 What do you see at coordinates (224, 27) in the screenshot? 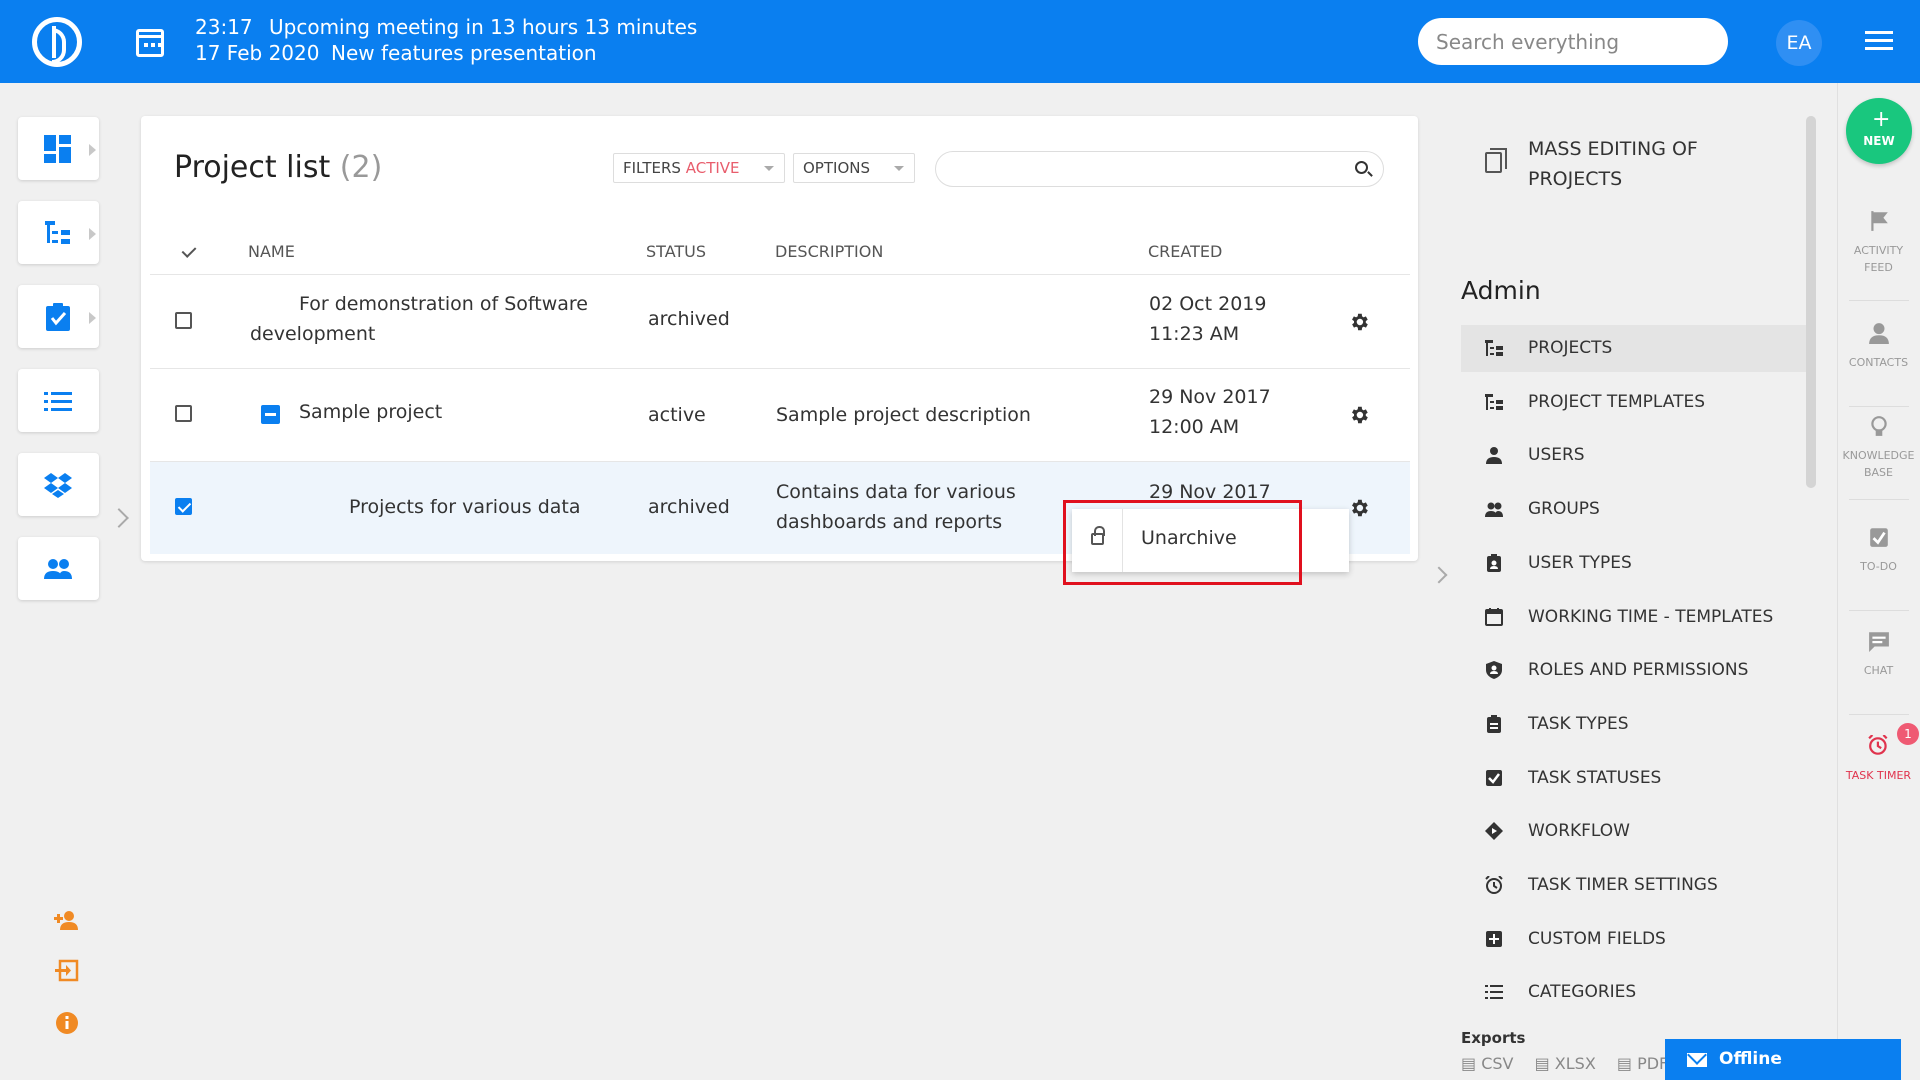
I see `current-time: 23:17` at bounding box center [224, 27].